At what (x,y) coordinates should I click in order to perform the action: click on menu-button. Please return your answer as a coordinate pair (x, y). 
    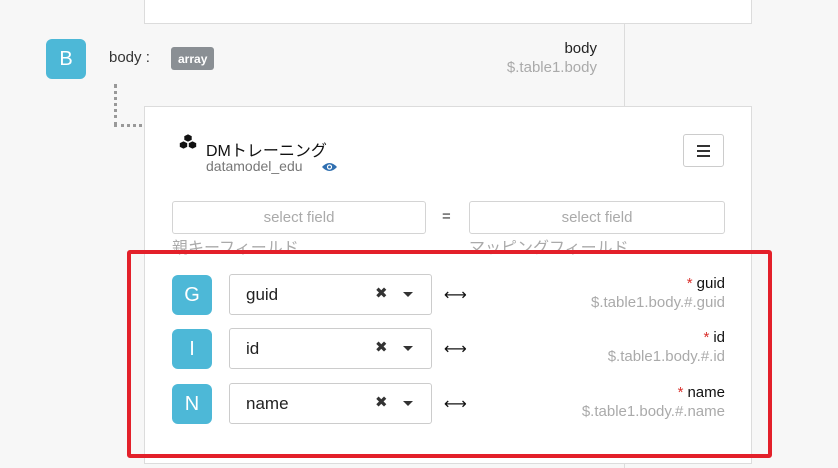
    Looking at the image, I should click on (703, 150).